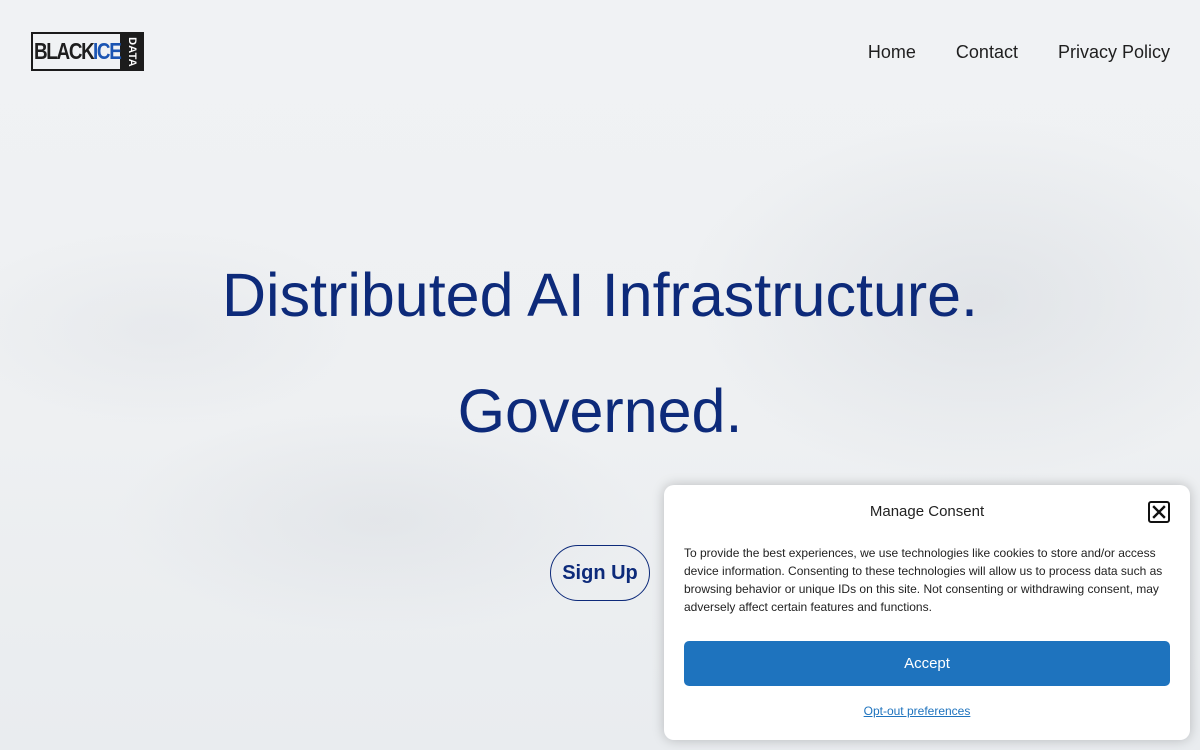 This screenshot has width=1200, height=750. I want to click on consent-close-button, so click(1159, 512).